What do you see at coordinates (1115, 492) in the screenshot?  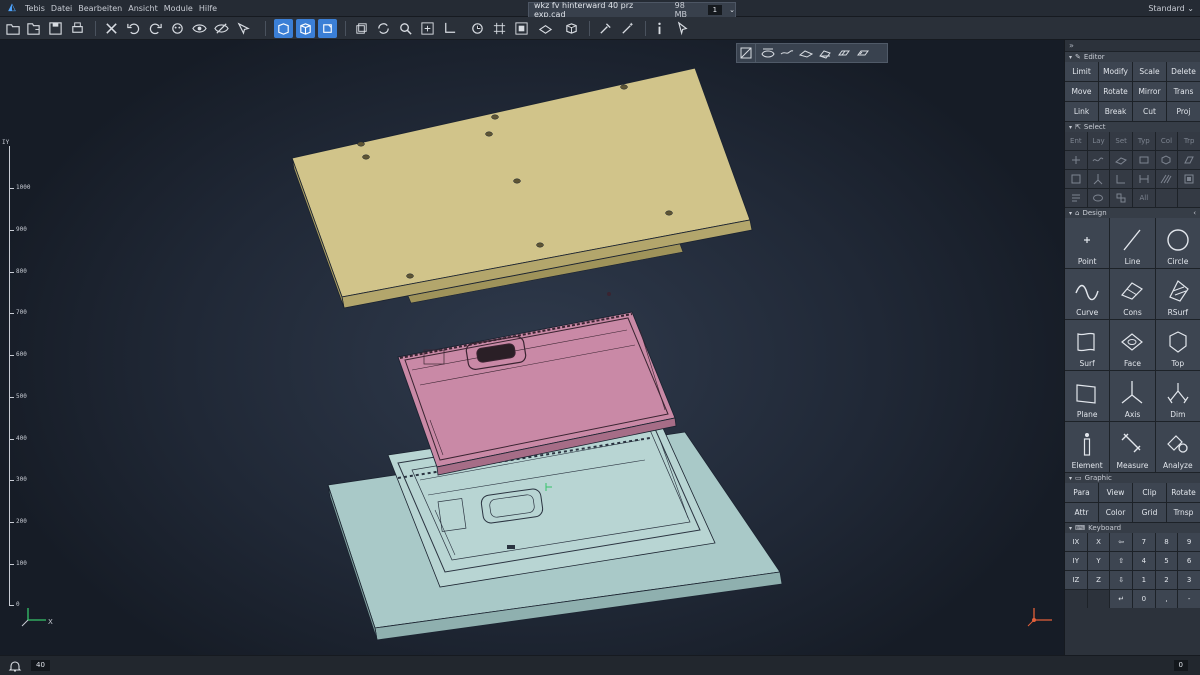 I see `view-button: View` at bounding box center [1115, 492].